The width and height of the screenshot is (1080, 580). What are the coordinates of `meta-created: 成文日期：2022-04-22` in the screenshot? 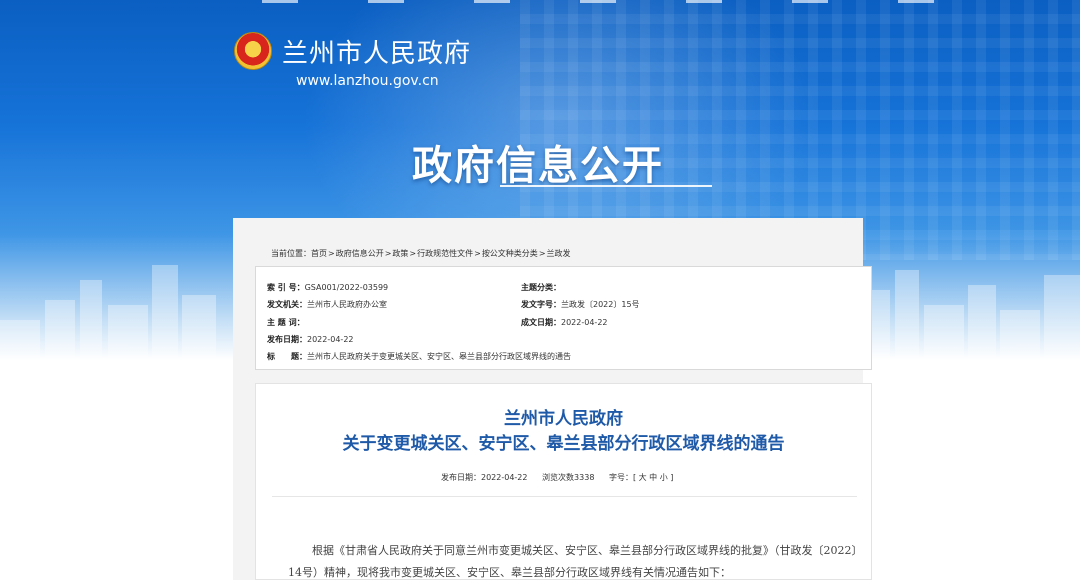 It's located at (564, 322).